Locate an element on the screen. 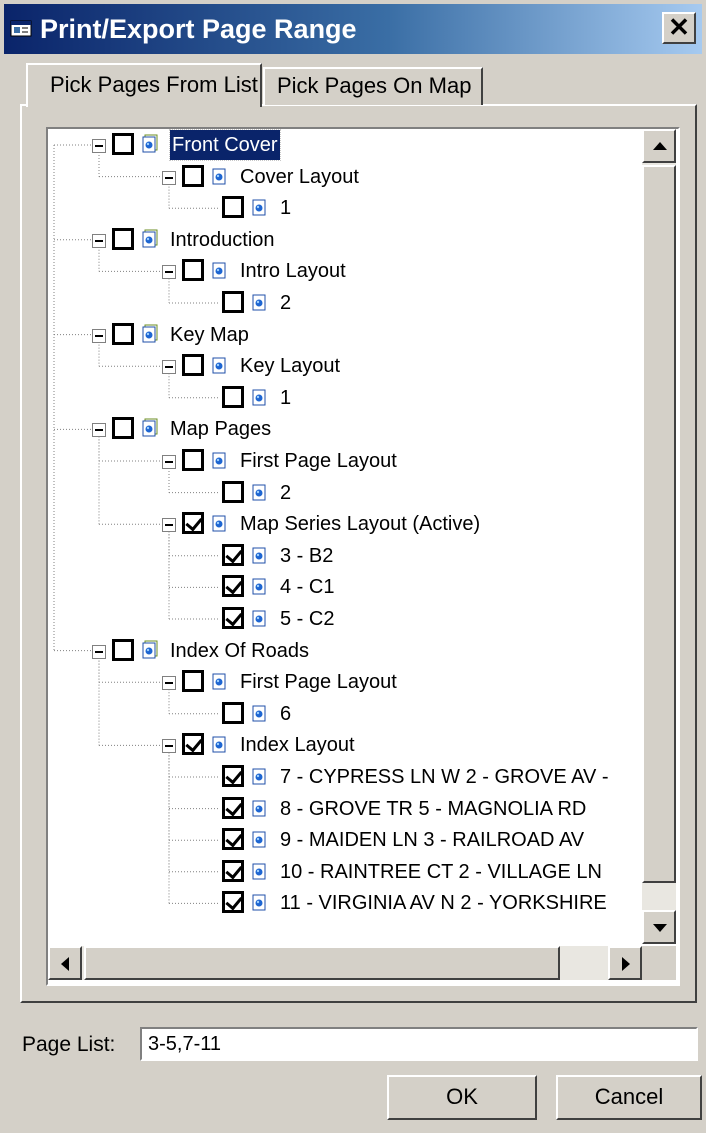  ok-button: OK is located at coordinates (462, 1097).